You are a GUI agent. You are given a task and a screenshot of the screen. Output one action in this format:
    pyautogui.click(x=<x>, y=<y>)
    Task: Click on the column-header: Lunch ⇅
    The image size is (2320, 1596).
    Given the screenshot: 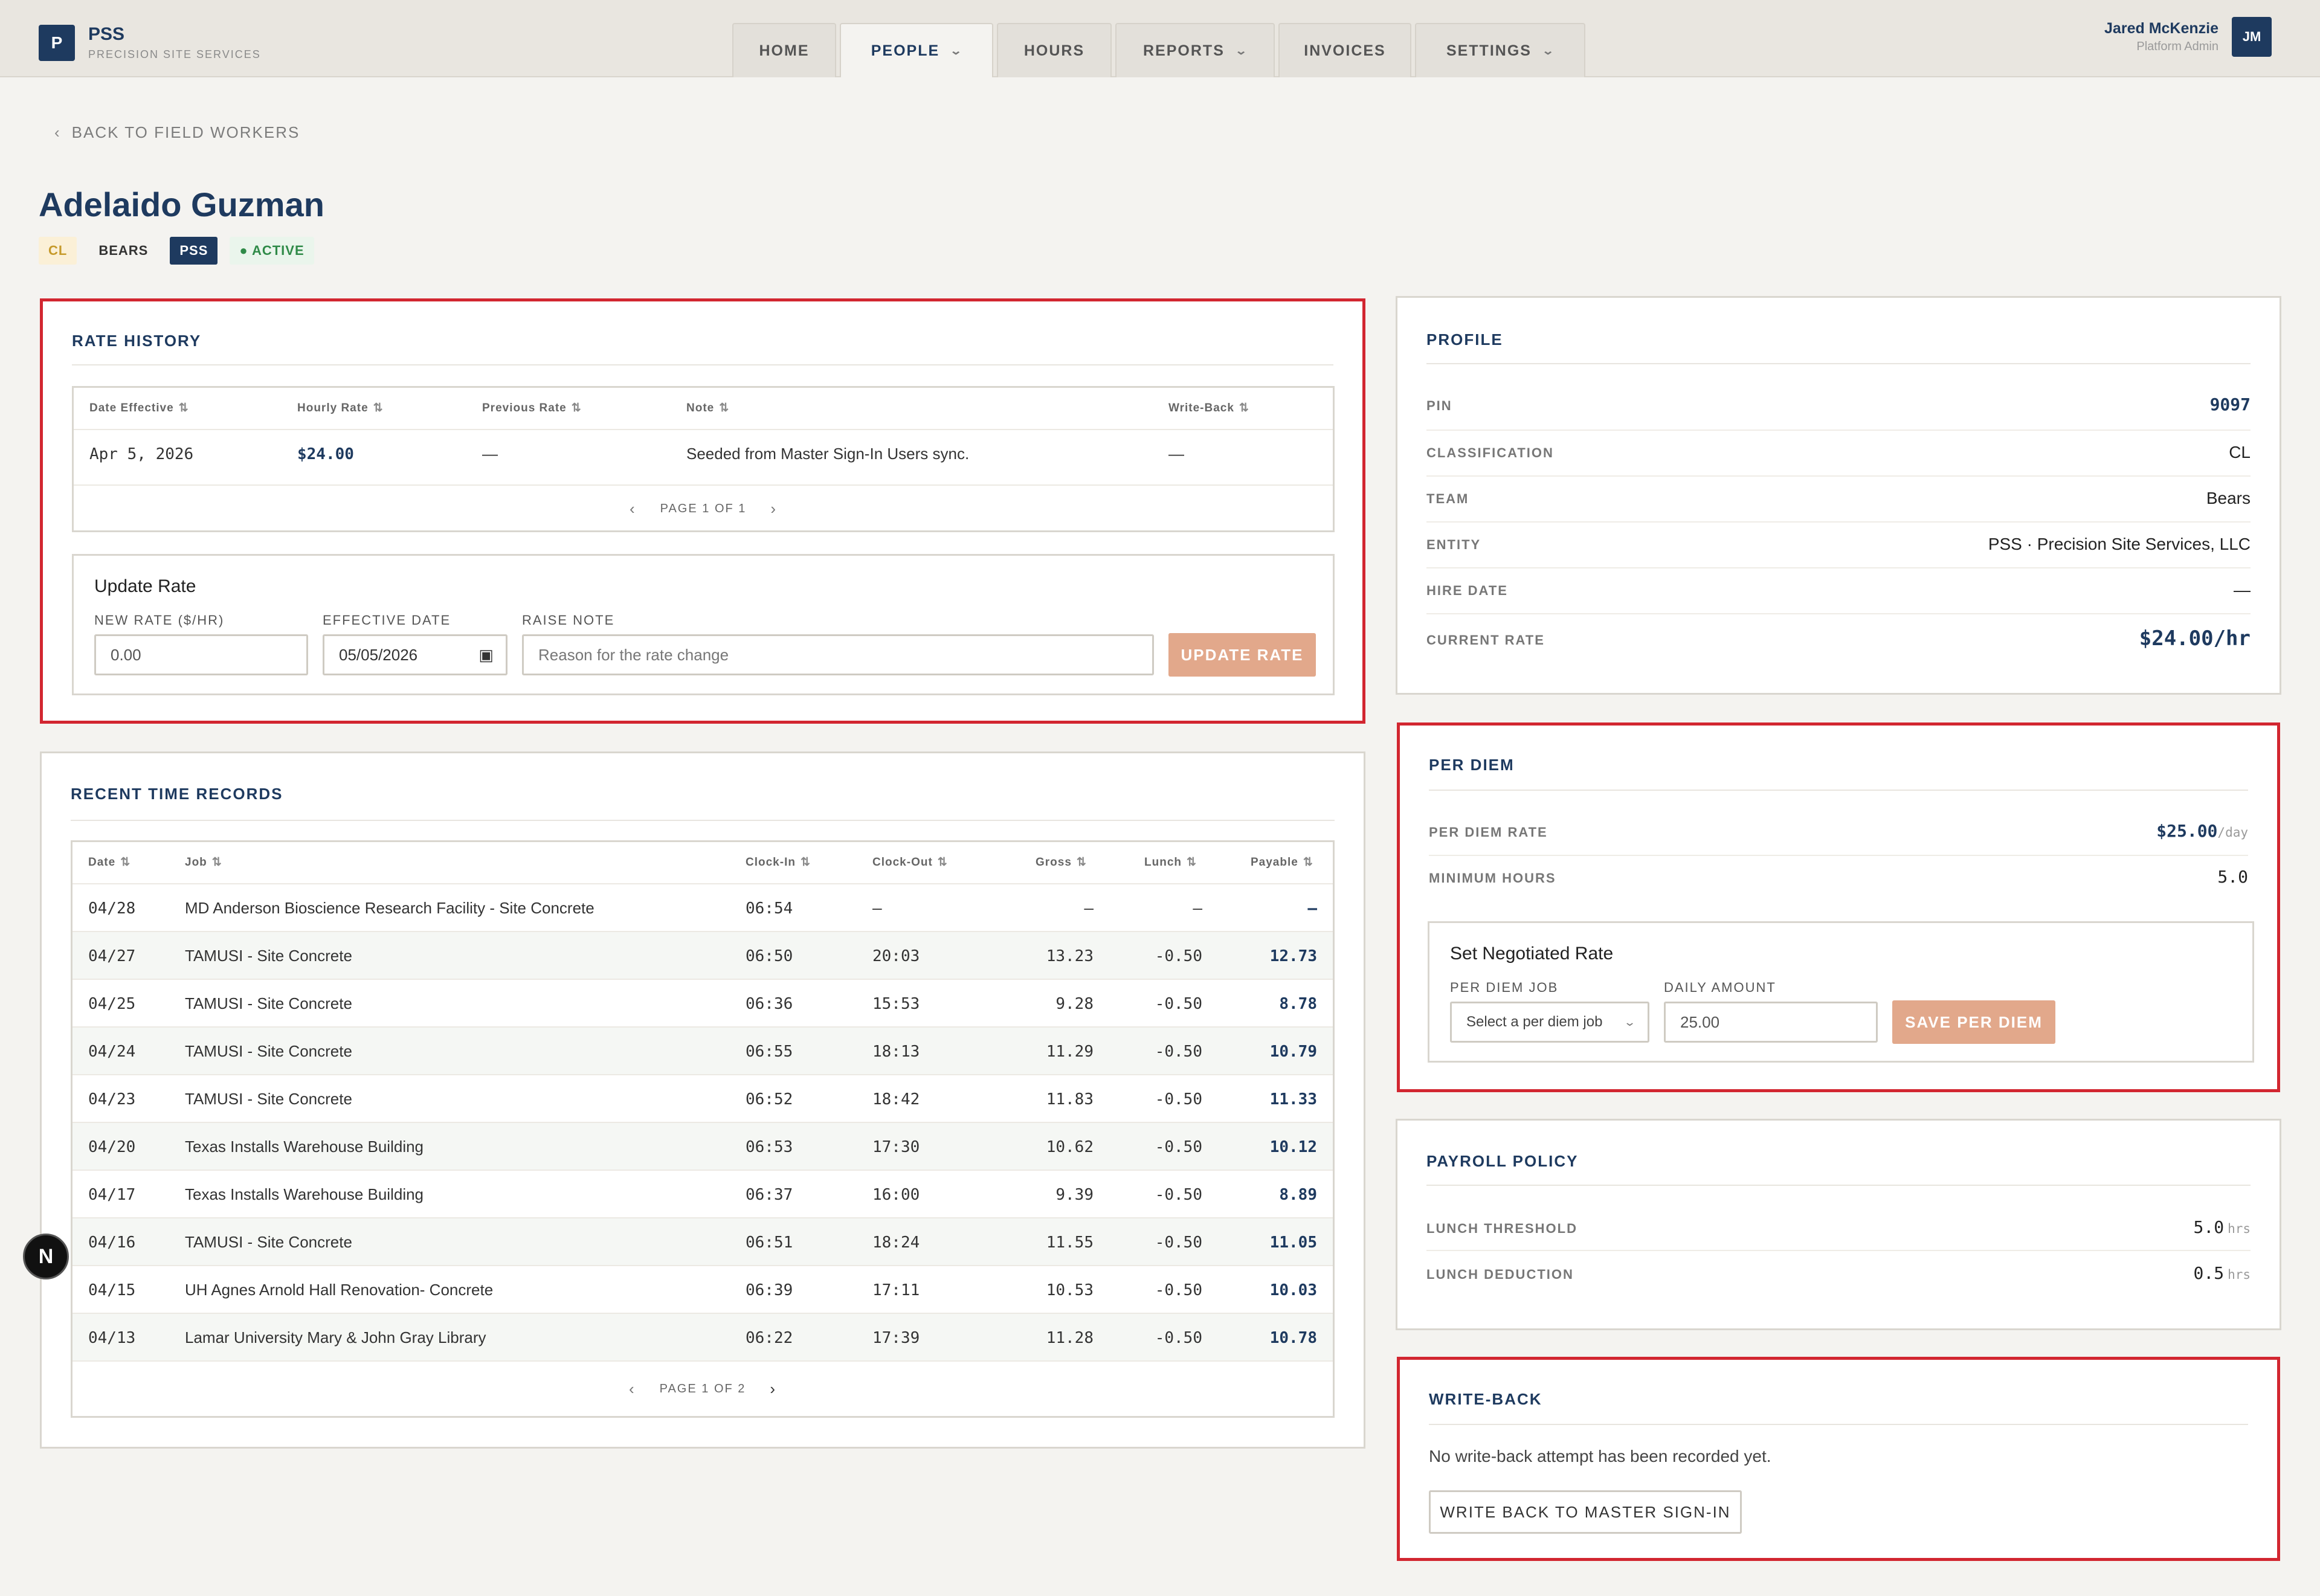 What is the action you would take?
    pyautogui.click(x=1170, y=862)
    